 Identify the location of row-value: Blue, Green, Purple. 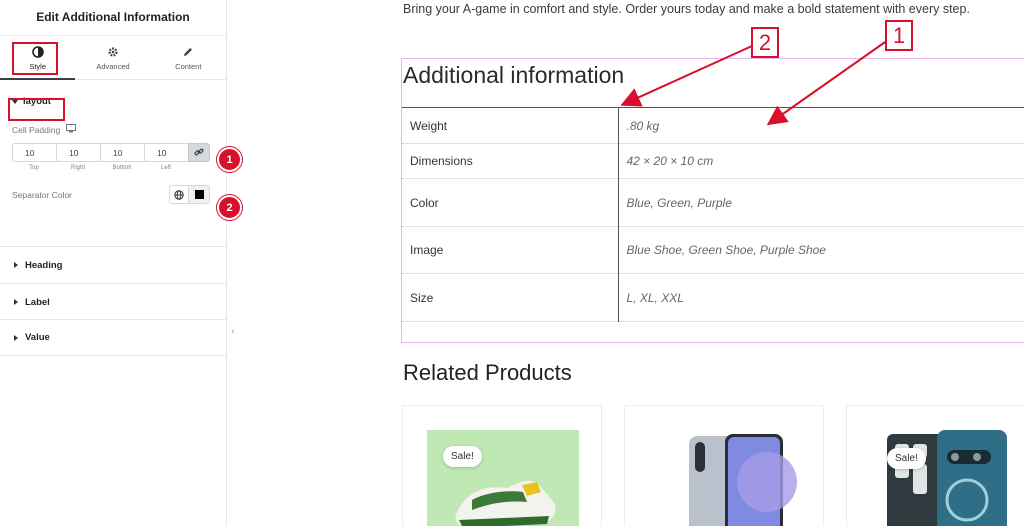
(821, 202).